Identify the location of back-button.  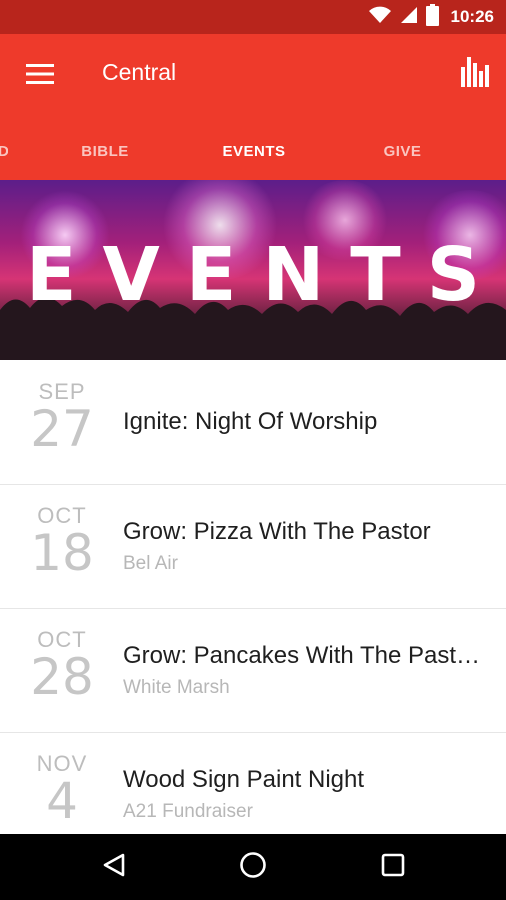
(114, 867).